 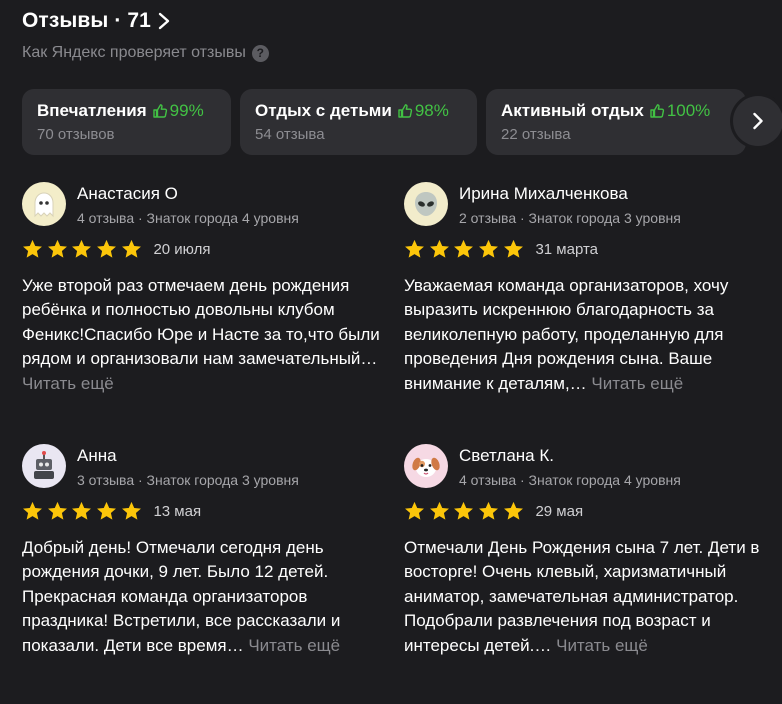 What do you see at coordinates (290, 134) in the screenshot?
I see `aspect-count: 54 отзыва` at bounding box center [290, 134].